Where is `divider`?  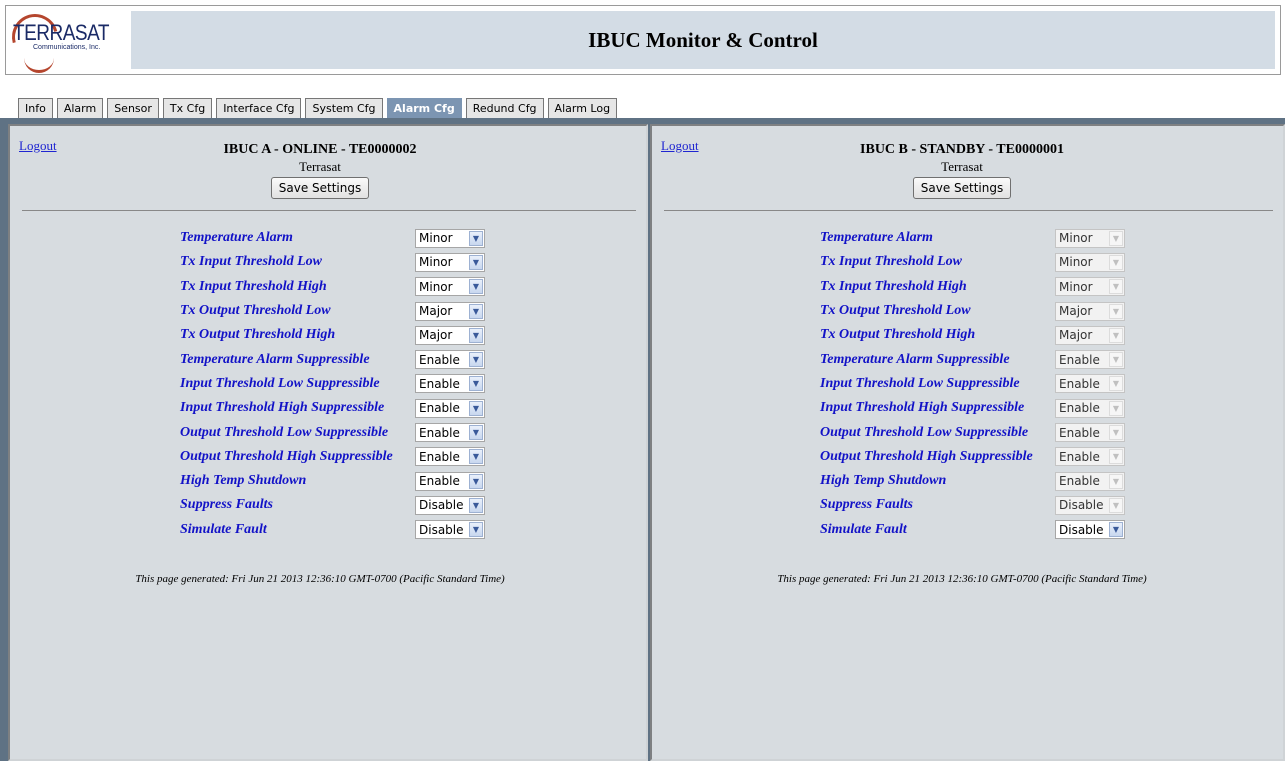
divider is located at coordinates (968, 210).